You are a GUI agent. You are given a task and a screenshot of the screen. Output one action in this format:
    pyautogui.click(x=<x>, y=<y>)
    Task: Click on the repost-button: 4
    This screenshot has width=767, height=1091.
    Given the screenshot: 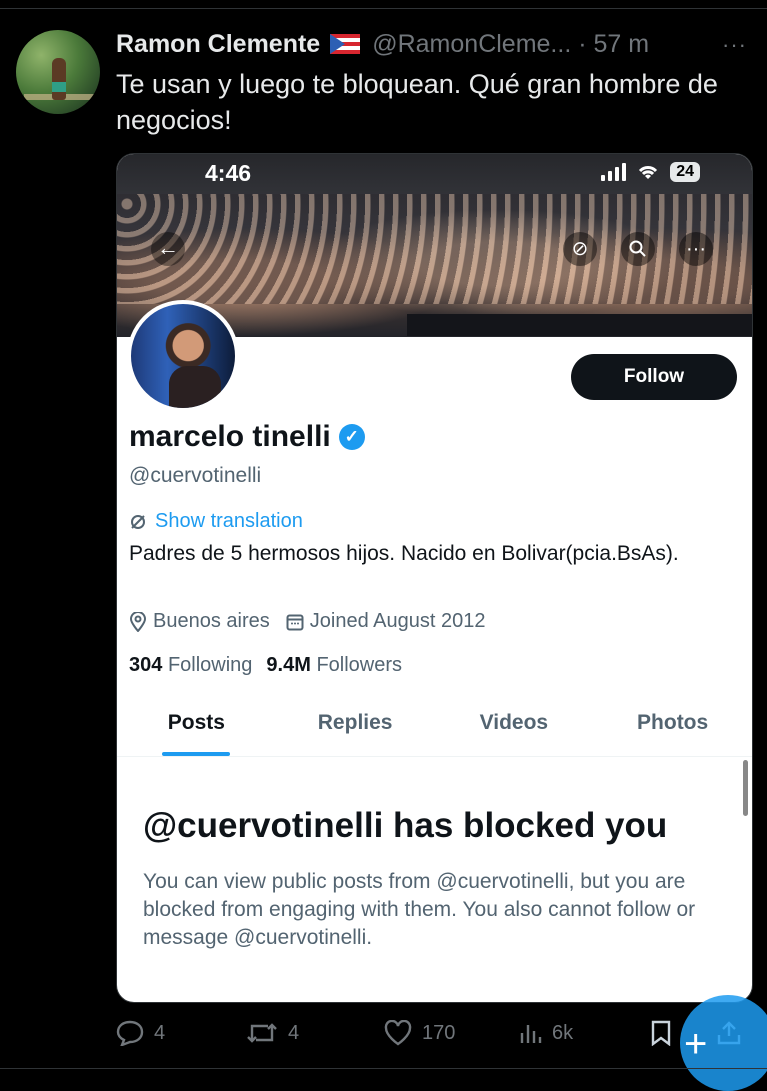 What is the action you would take?
    pyautogui.click(x=272, y=1033)
    